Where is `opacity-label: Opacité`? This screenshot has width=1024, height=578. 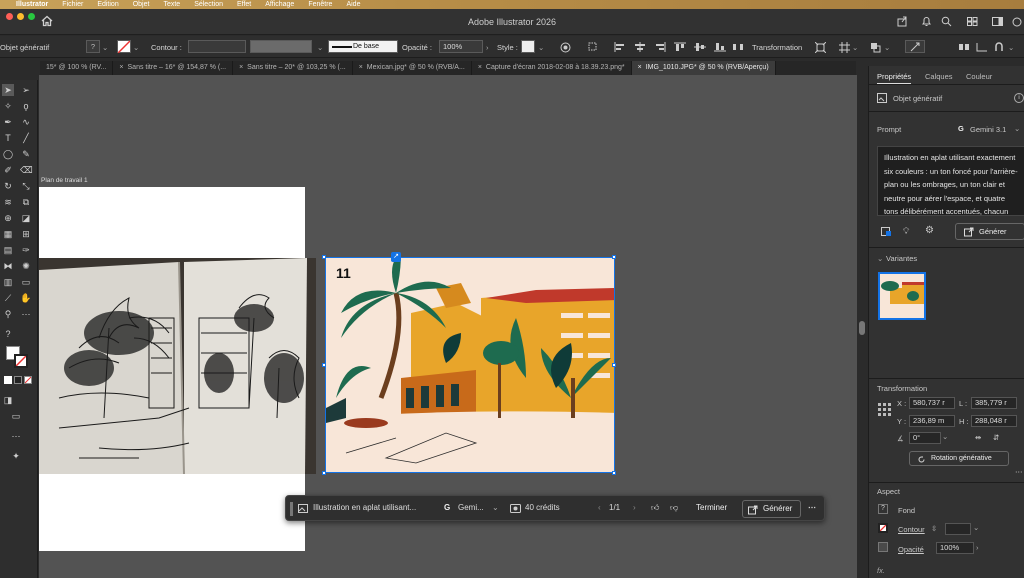
opacity-label: Opacité is located at coordinates (911, 549).